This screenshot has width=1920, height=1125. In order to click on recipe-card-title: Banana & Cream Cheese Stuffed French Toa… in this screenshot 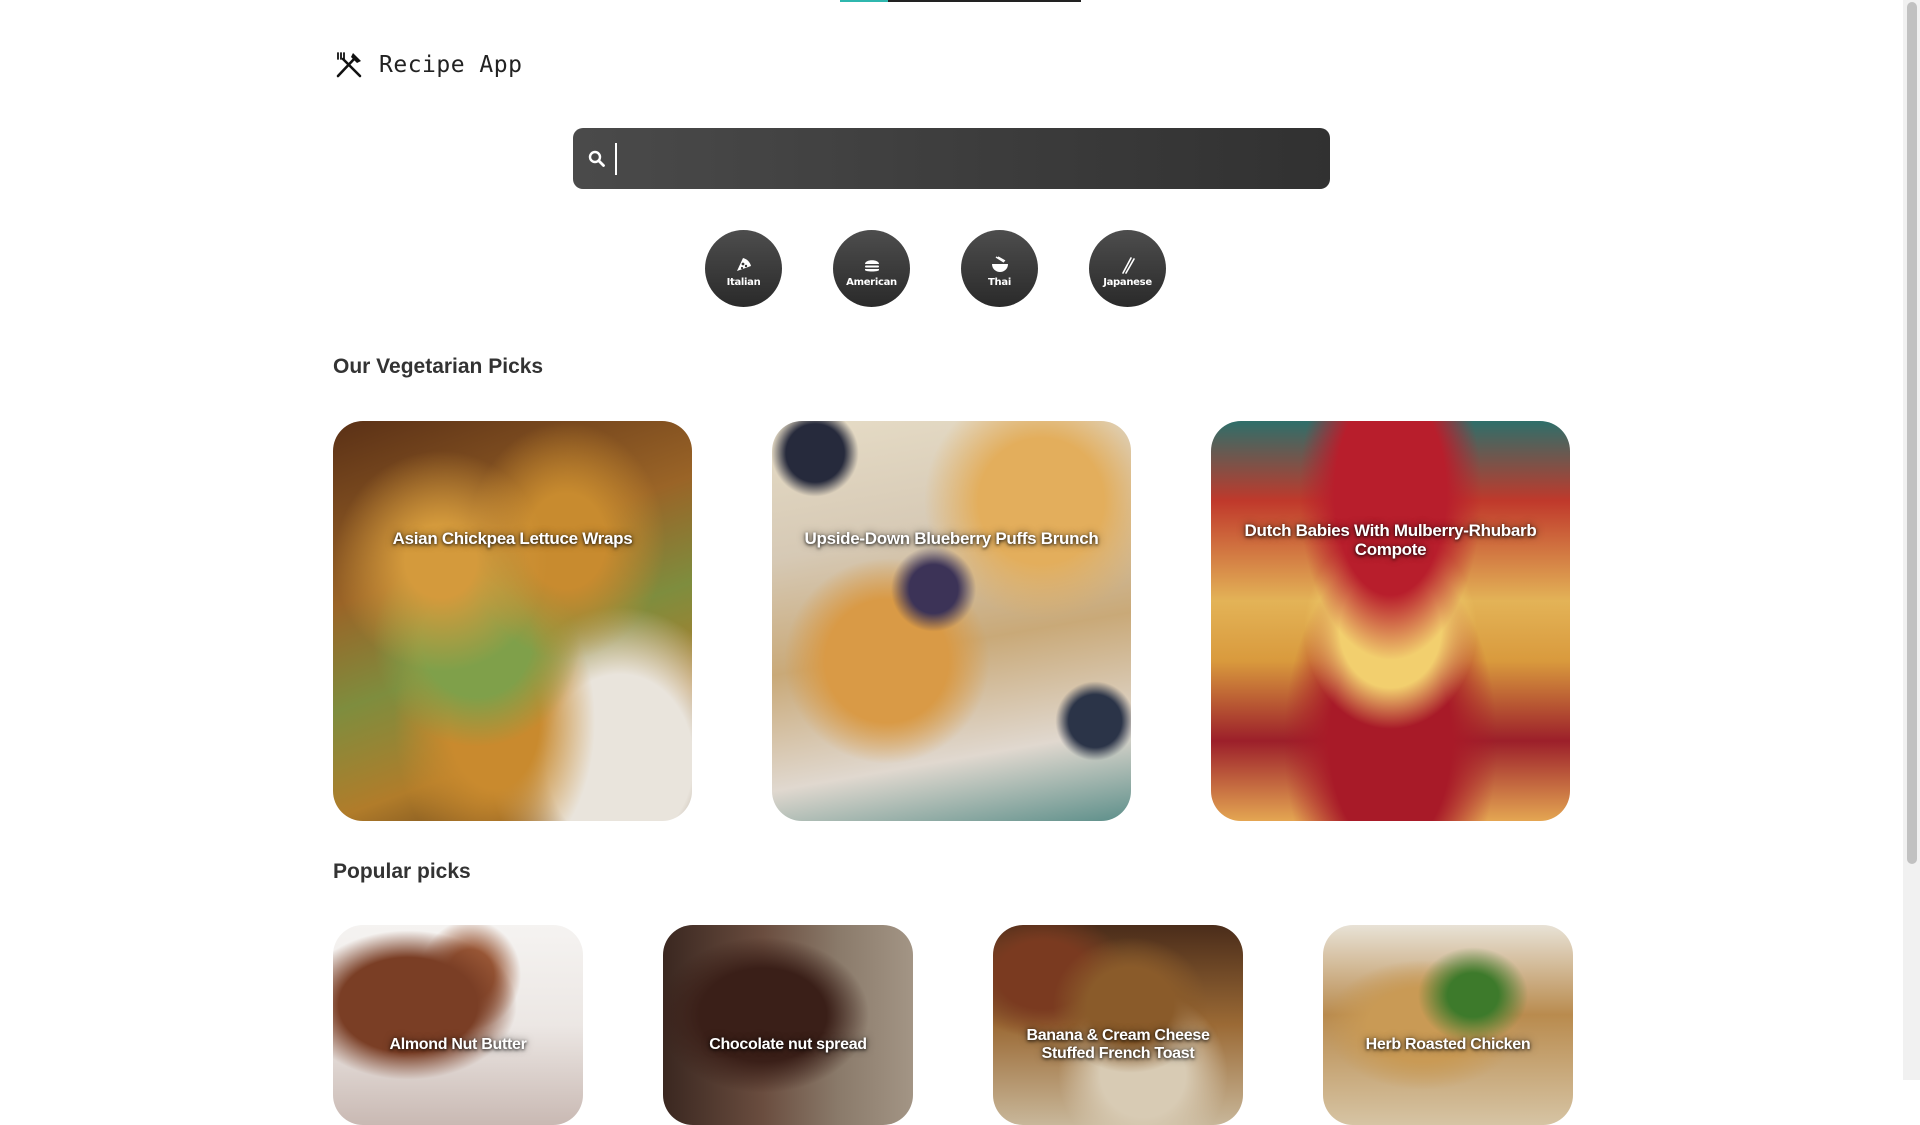, I will do `click(1118, 1044)`.